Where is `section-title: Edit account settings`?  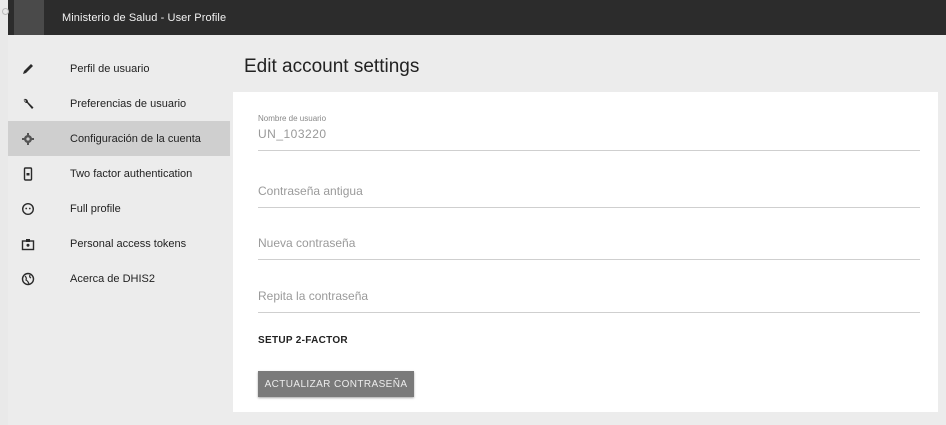 section-title: Edit account settings is located at coordinates (332, 66).